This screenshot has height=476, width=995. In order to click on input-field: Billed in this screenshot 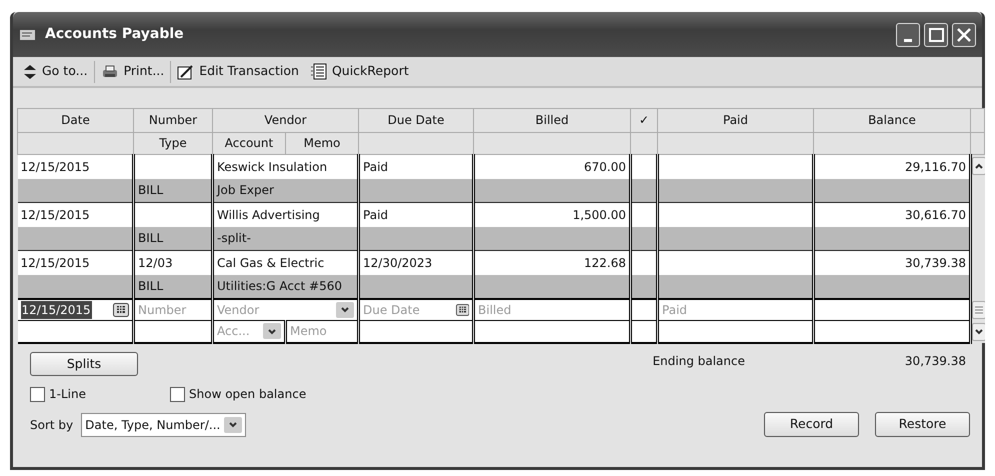, I will do `click(552, 309)`.